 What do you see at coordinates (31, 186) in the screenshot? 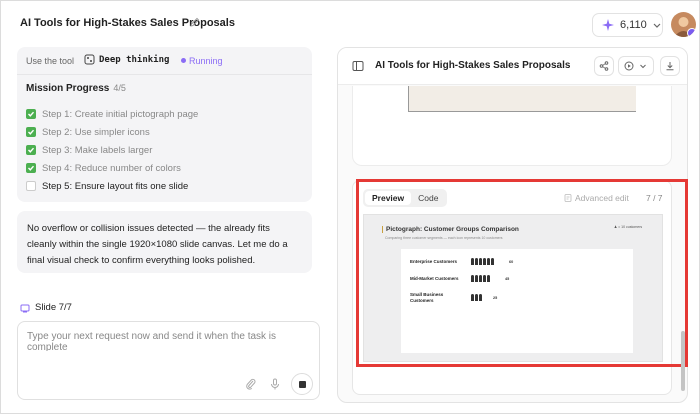
I see `checkbox-empty-icon` at bounding box center [31, 186].